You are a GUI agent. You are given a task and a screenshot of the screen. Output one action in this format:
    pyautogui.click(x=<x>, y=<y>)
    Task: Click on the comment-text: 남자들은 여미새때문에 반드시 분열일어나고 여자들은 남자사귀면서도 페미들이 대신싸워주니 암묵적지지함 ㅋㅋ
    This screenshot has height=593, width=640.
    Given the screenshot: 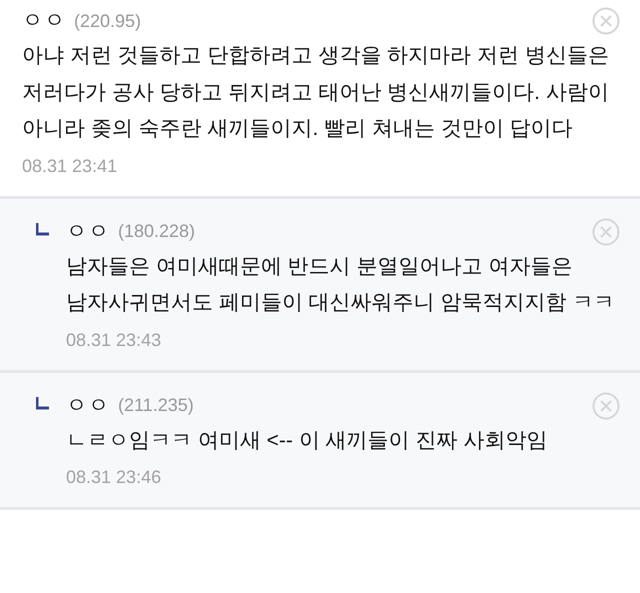 What is the action you would take?
    pyautogui.click(x=341, y=285)
    